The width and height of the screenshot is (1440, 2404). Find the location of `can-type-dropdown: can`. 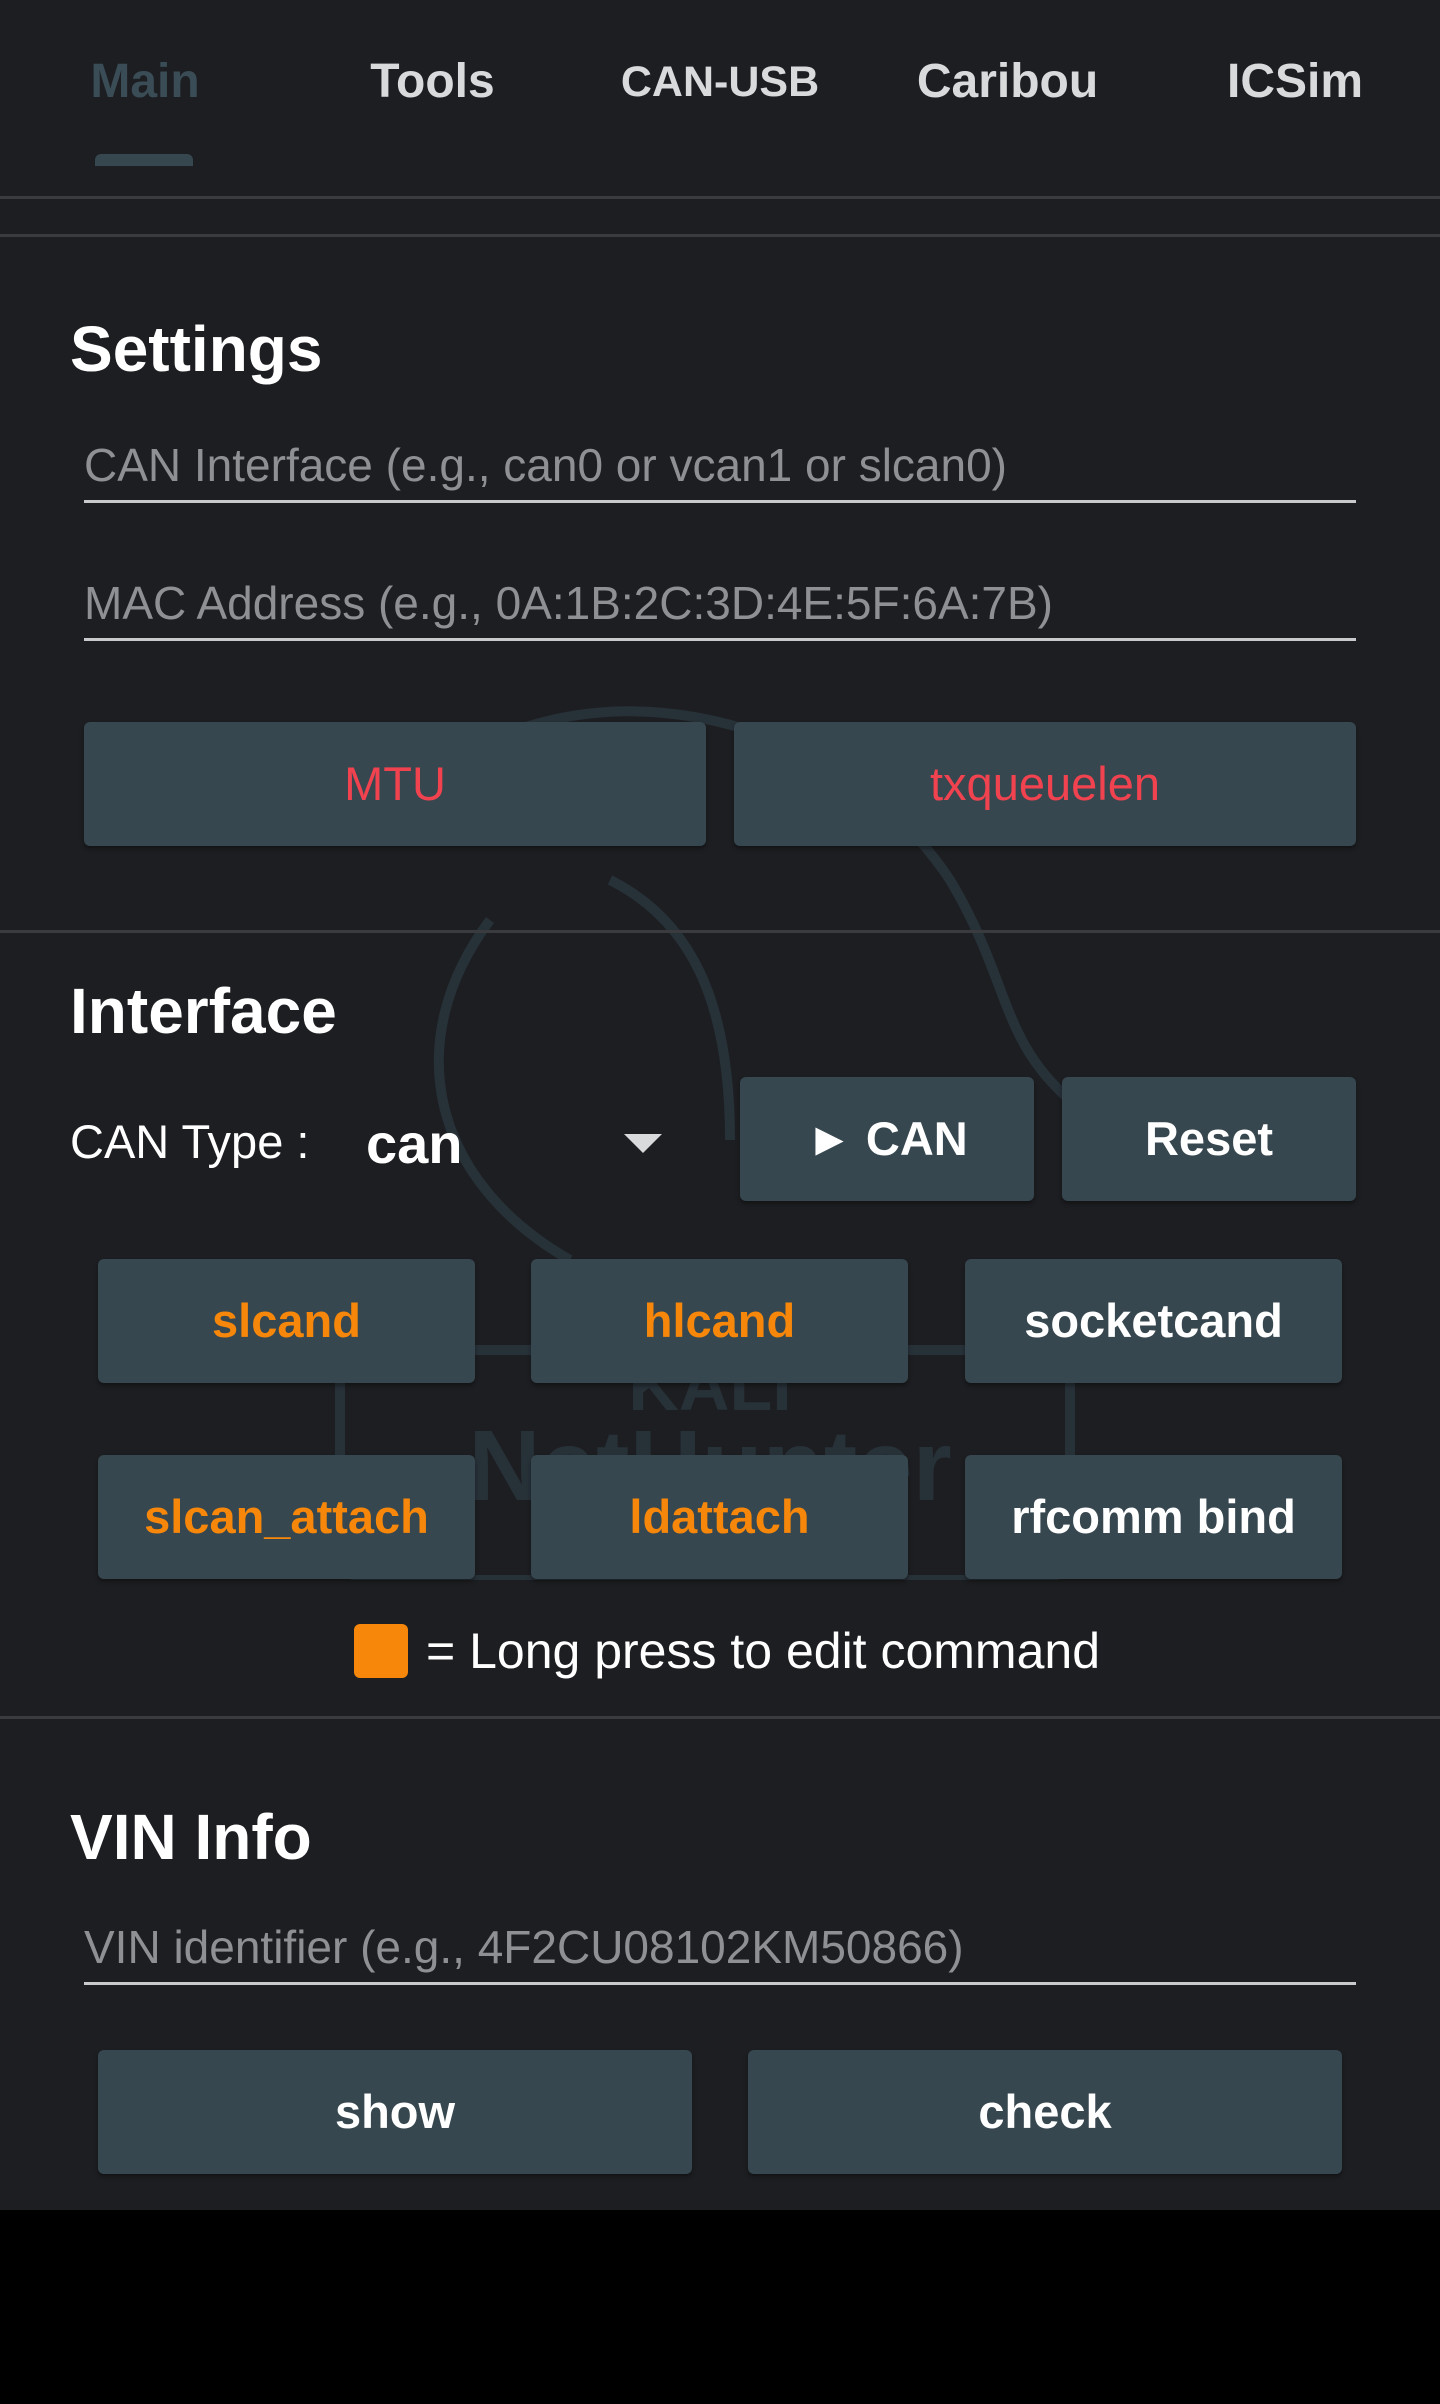

can-type-dropdown: can is located at coordinates (516, 1144).